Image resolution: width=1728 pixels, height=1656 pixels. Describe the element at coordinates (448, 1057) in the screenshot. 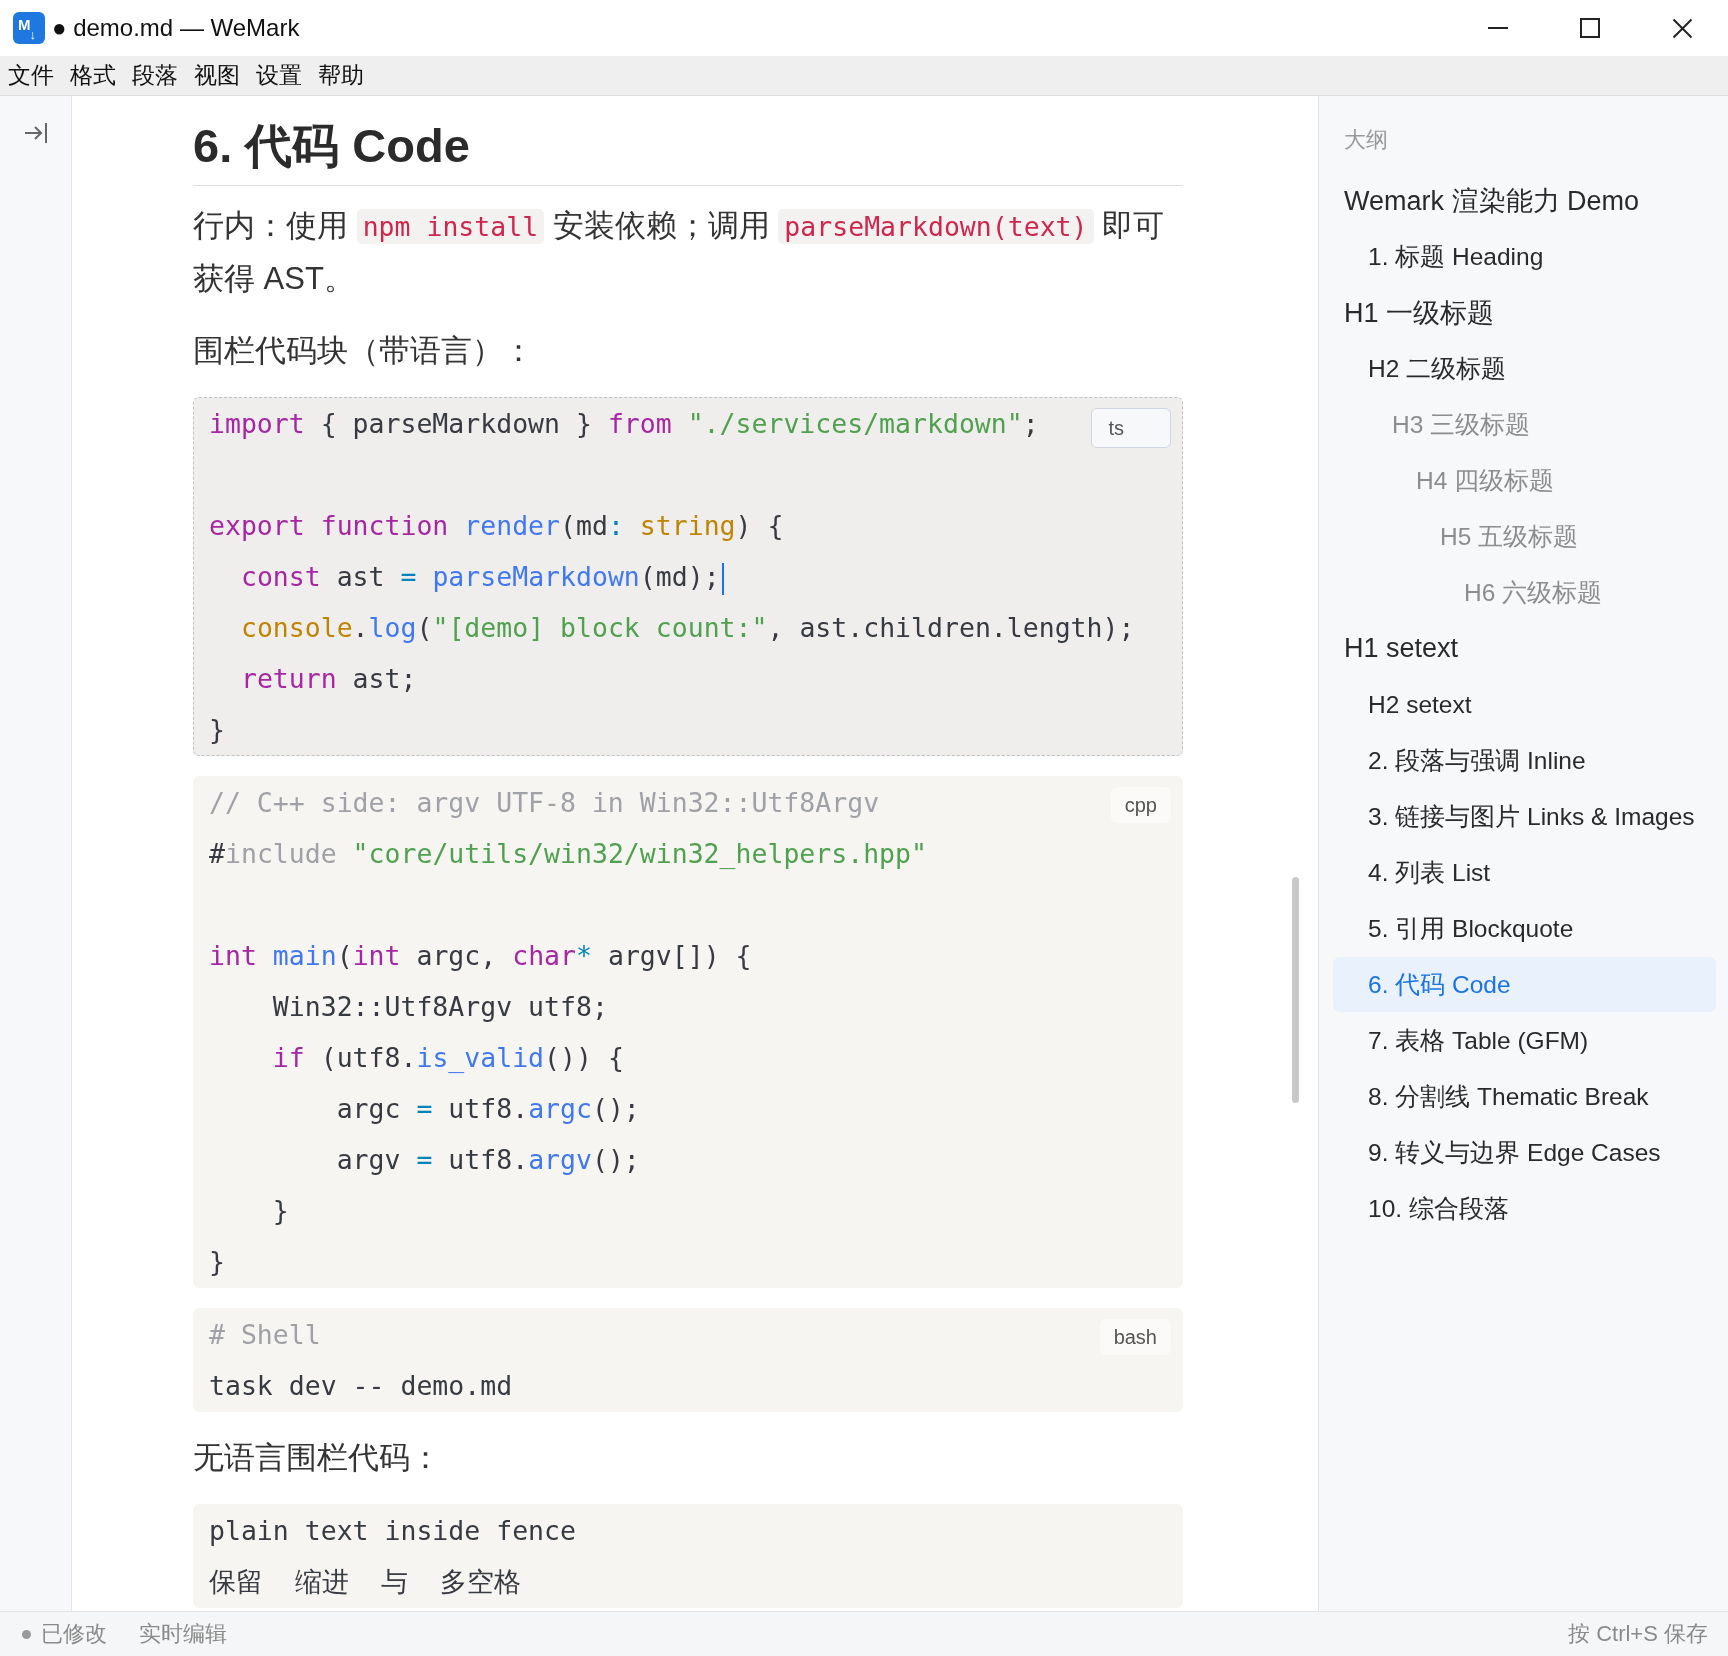

I see `code-line: if (utf8.is_valid()) {` at that location.